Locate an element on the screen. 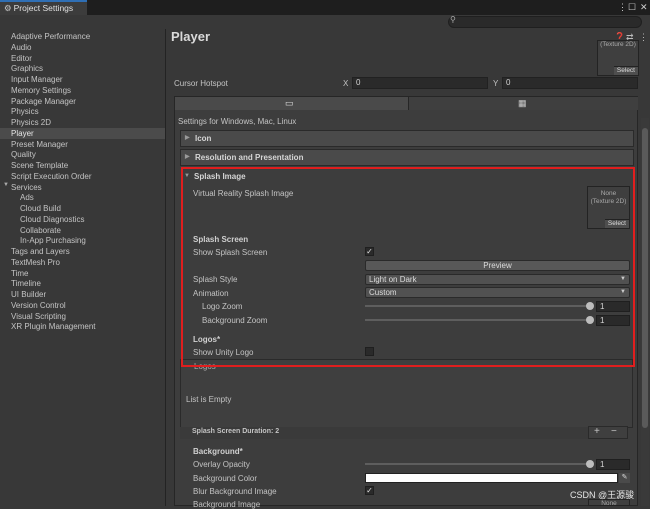 The height and width of the screenshot is (509, 650). list-empty-label: List is Empty is located at coordinates (209, 399).